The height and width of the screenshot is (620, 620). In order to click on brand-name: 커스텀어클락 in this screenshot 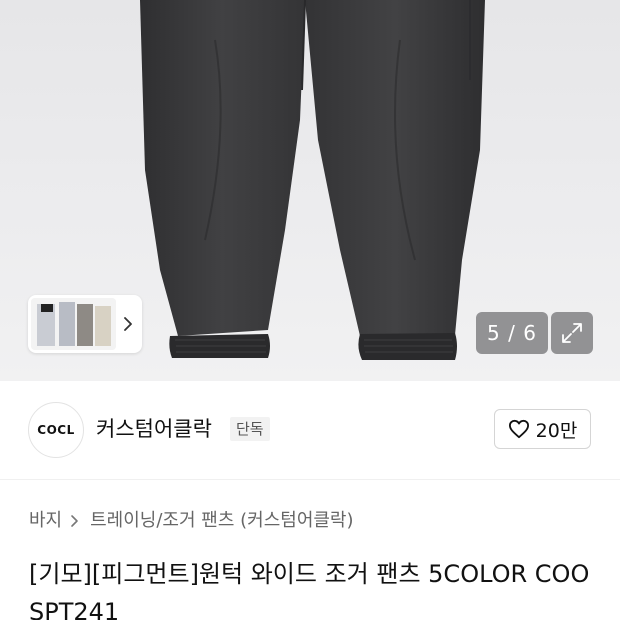, I will do `click(154, 429)`.